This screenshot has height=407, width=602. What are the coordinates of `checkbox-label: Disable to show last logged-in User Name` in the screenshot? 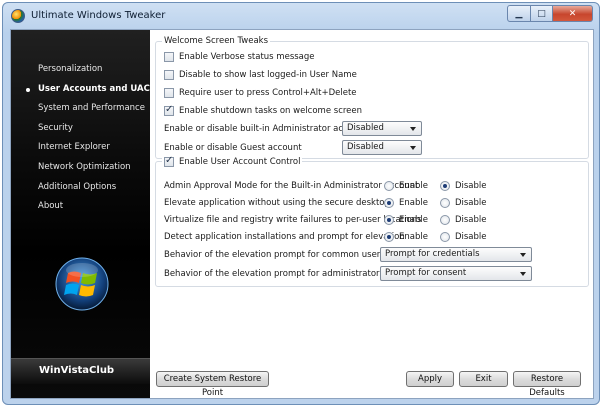 It's located at (268, 75).